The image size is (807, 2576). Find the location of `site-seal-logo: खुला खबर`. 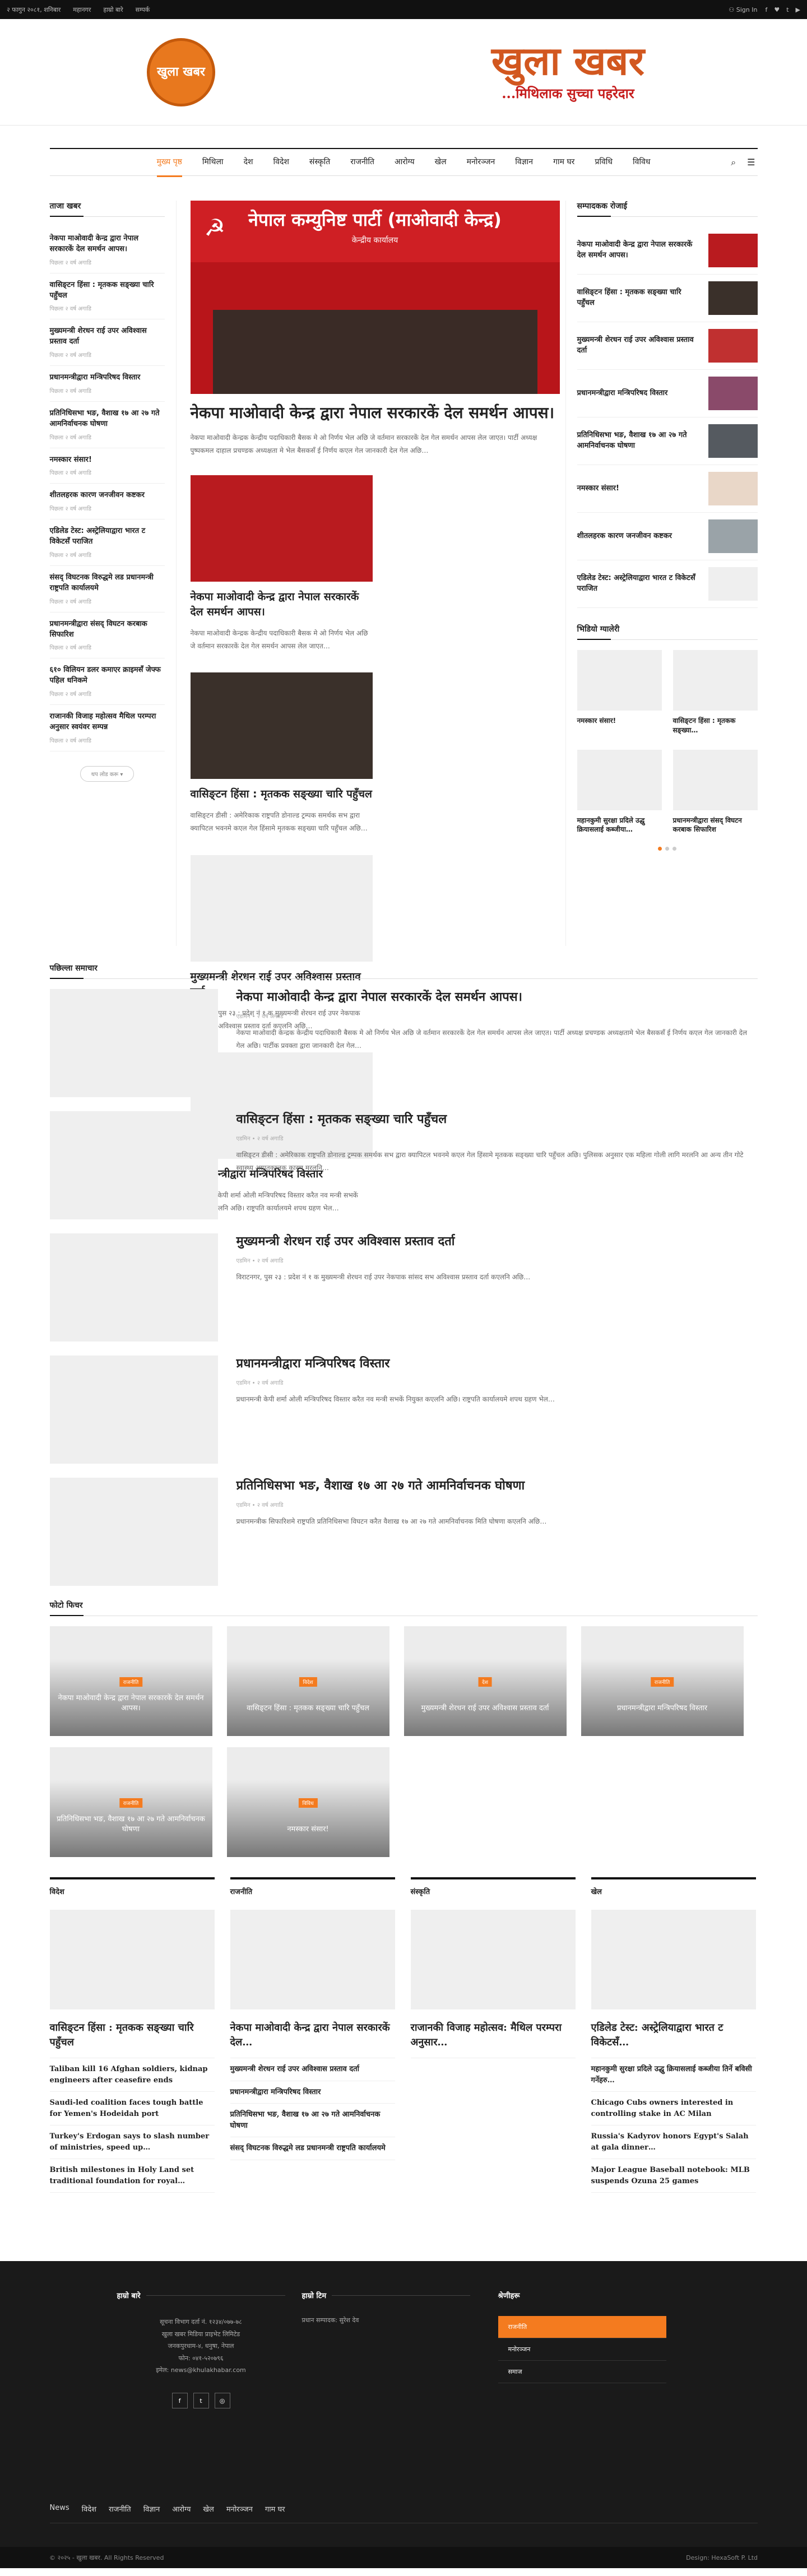

site-seal-logo: खुला खबर is located at coordinates (181, 72).